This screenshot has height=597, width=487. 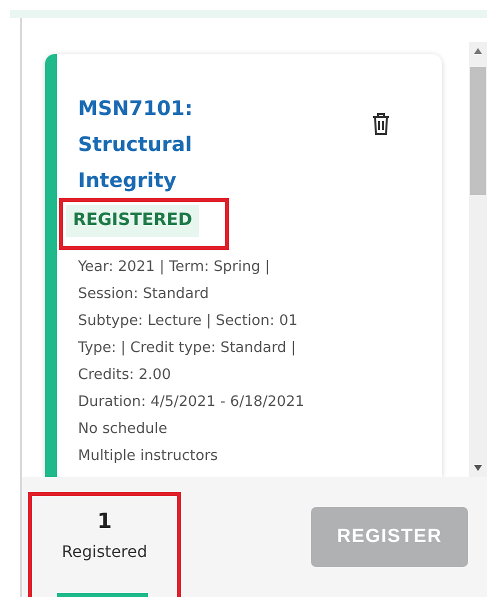 What do you see at coordinates (188, 321) in the screenshot?
I see `detail-line: Subtype: Lecture | Section: 01` at bounding box center [188, 321].